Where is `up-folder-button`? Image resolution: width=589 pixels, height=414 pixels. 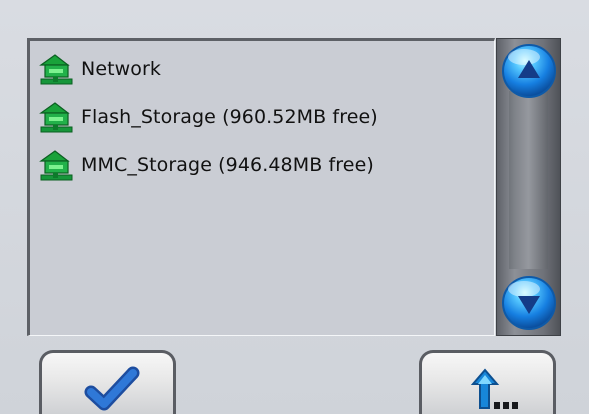 up-folder-button is located at coordinates (487, 382).